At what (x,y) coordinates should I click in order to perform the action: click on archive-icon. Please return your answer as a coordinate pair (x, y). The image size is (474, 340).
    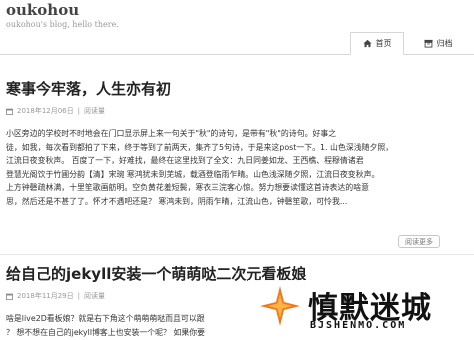
    Looking at the image, I should click on (428, 43).